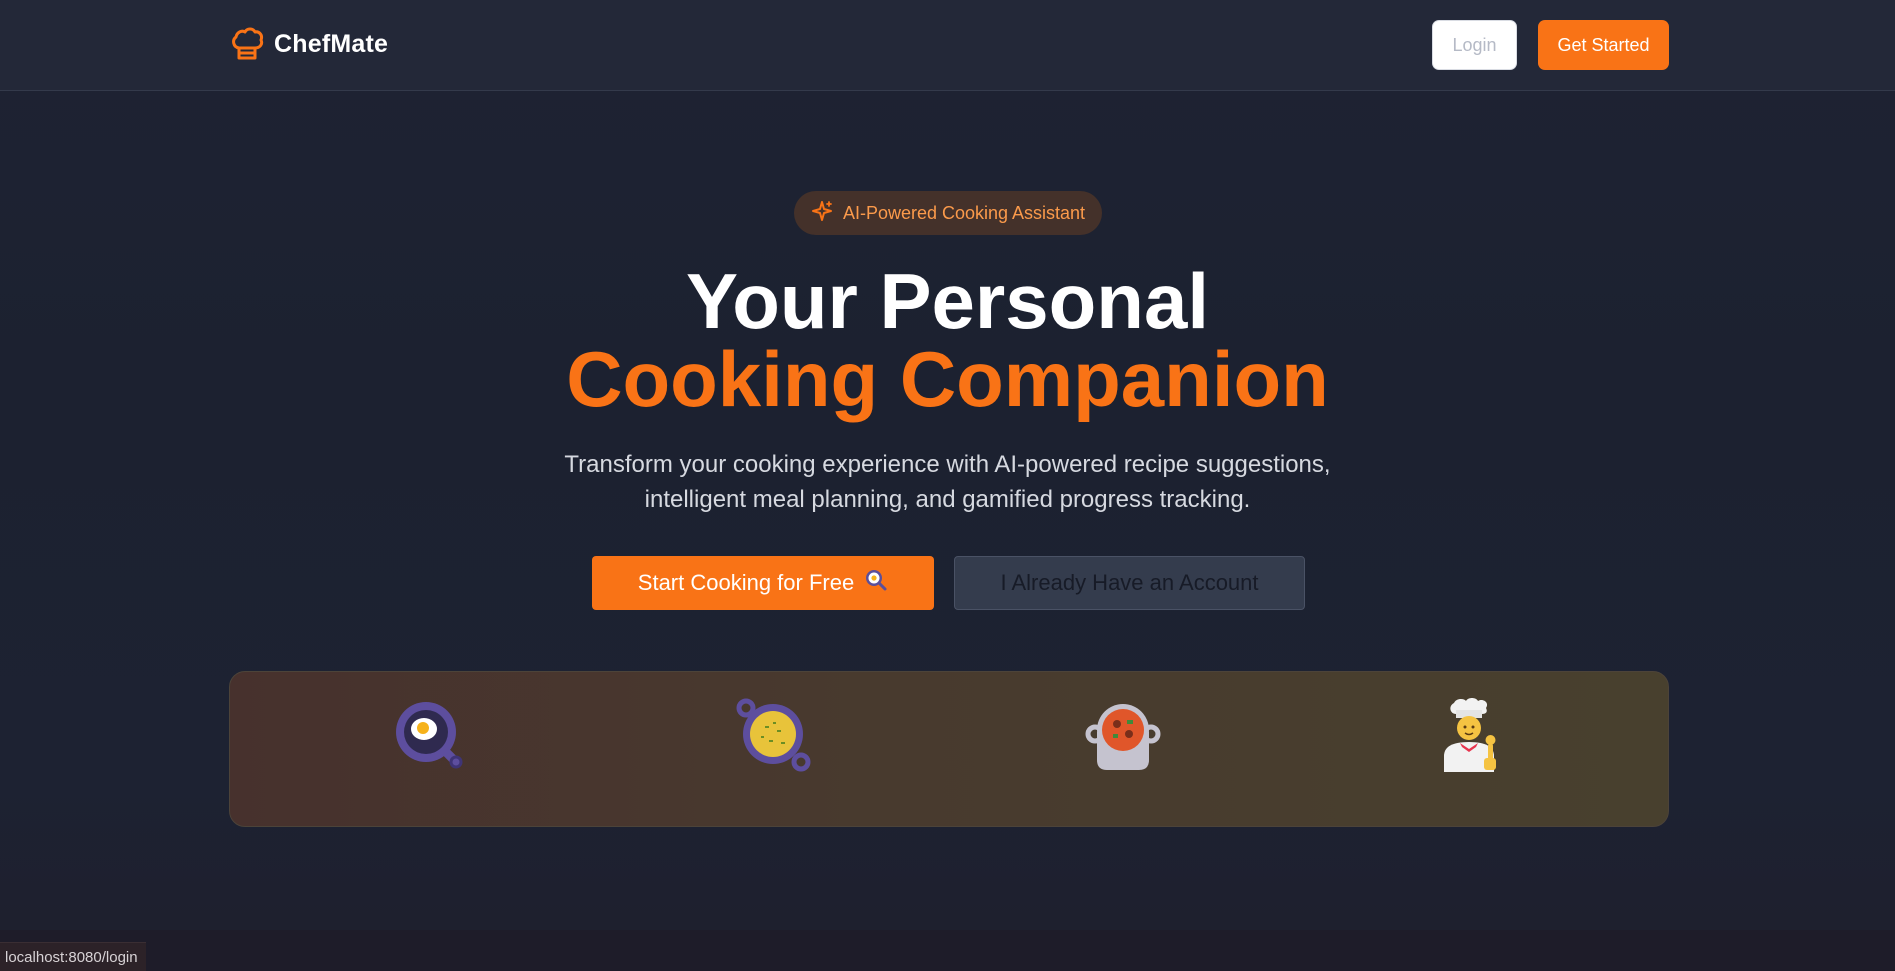  What do you see at coordinates (947, 950) in the screenshot?
I see `page-bottom` at bounding box center [947, 950].